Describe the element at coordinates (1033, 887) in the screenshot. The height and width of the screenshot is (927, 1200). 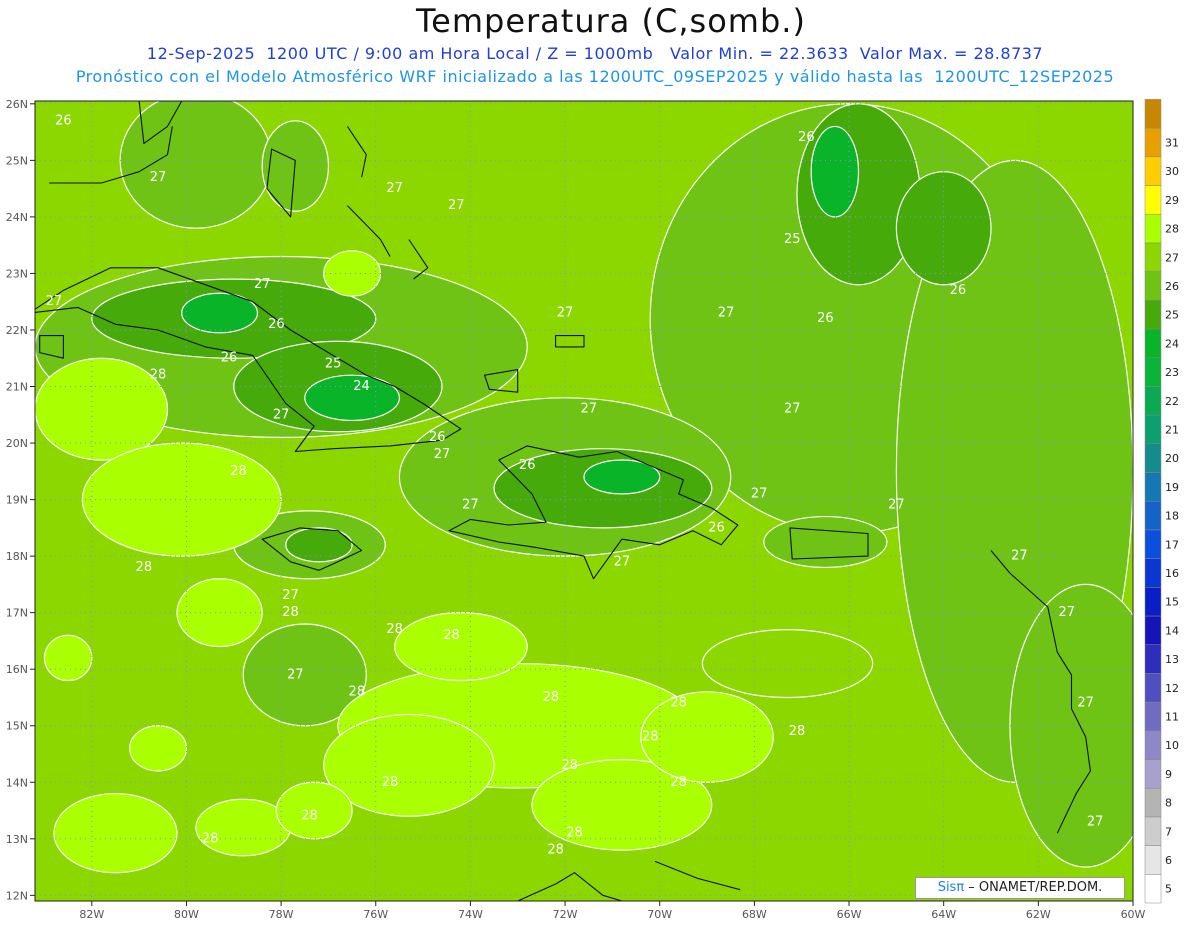
I see `credit-org: – ONAMET/REP.DOM.` at that location.